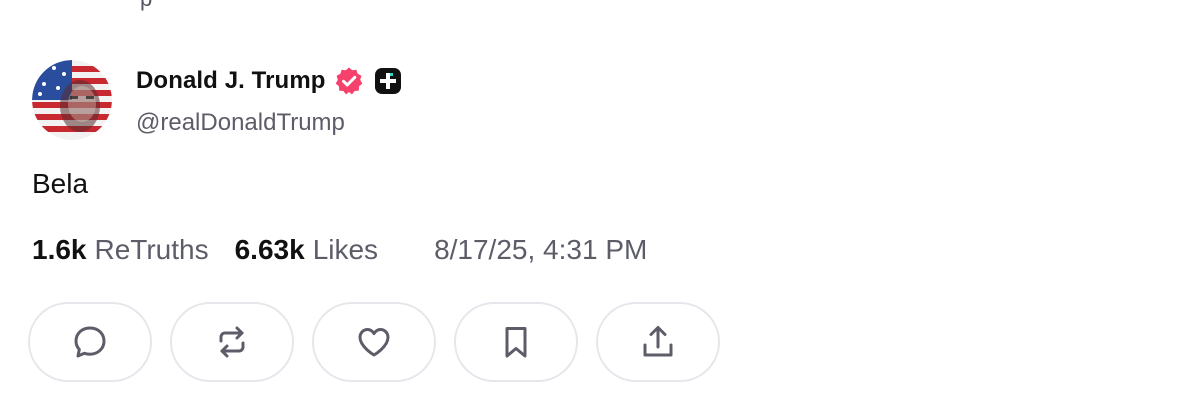 The image size is (1200, 400). Describe the element at coordinates (60, 183) in the screenshot. I see `post-text: Bela` at that location.